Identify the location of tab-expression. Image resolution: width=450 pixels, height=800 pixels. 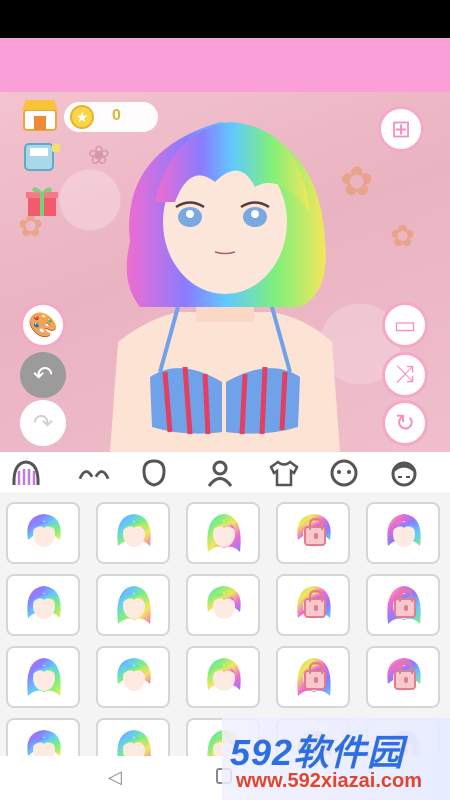
(344, 473).